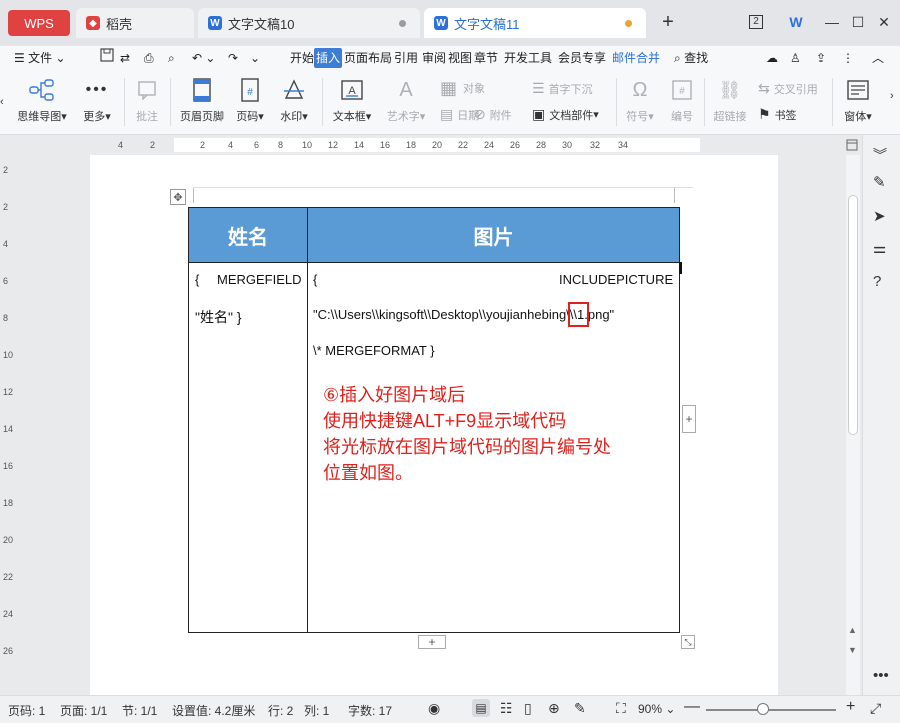 The height and width of the screenshot is (723, 900). Describe the element at coordinates (107, 58) in the screenshot. I see `save-icon` at that location.